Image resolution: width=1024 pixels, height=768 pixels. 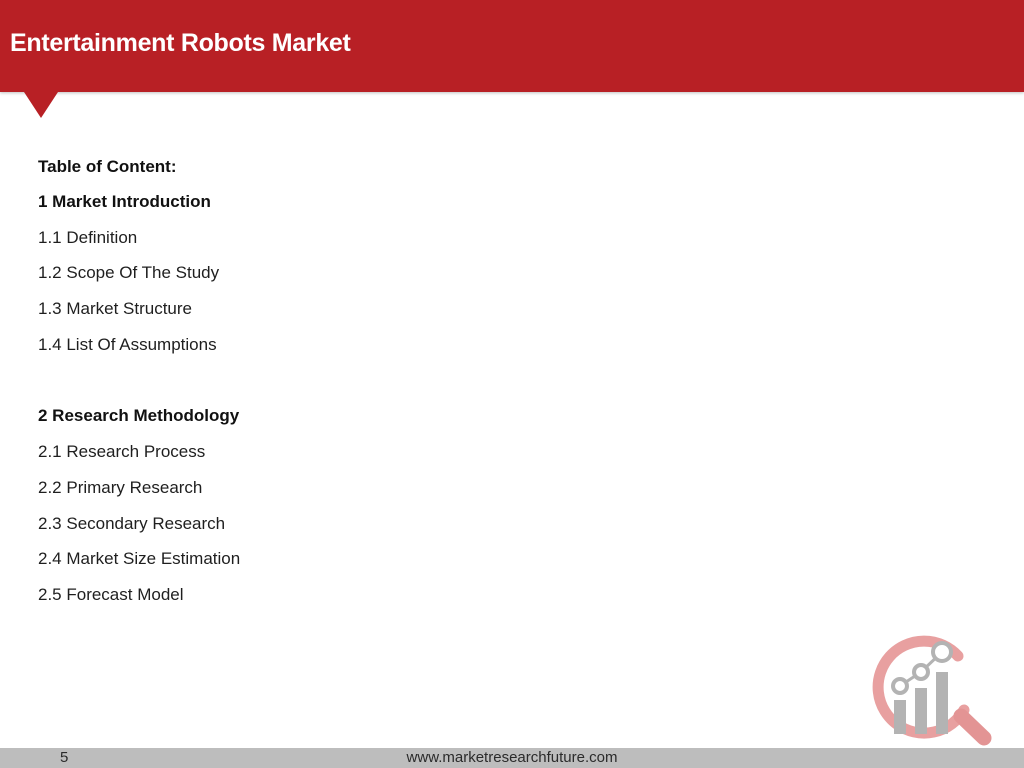 What do you see at coordinates (124, 201) in the screenshot?
I see `toc-section-title: 1 Market Introduction` at bounding box center [124, 201].